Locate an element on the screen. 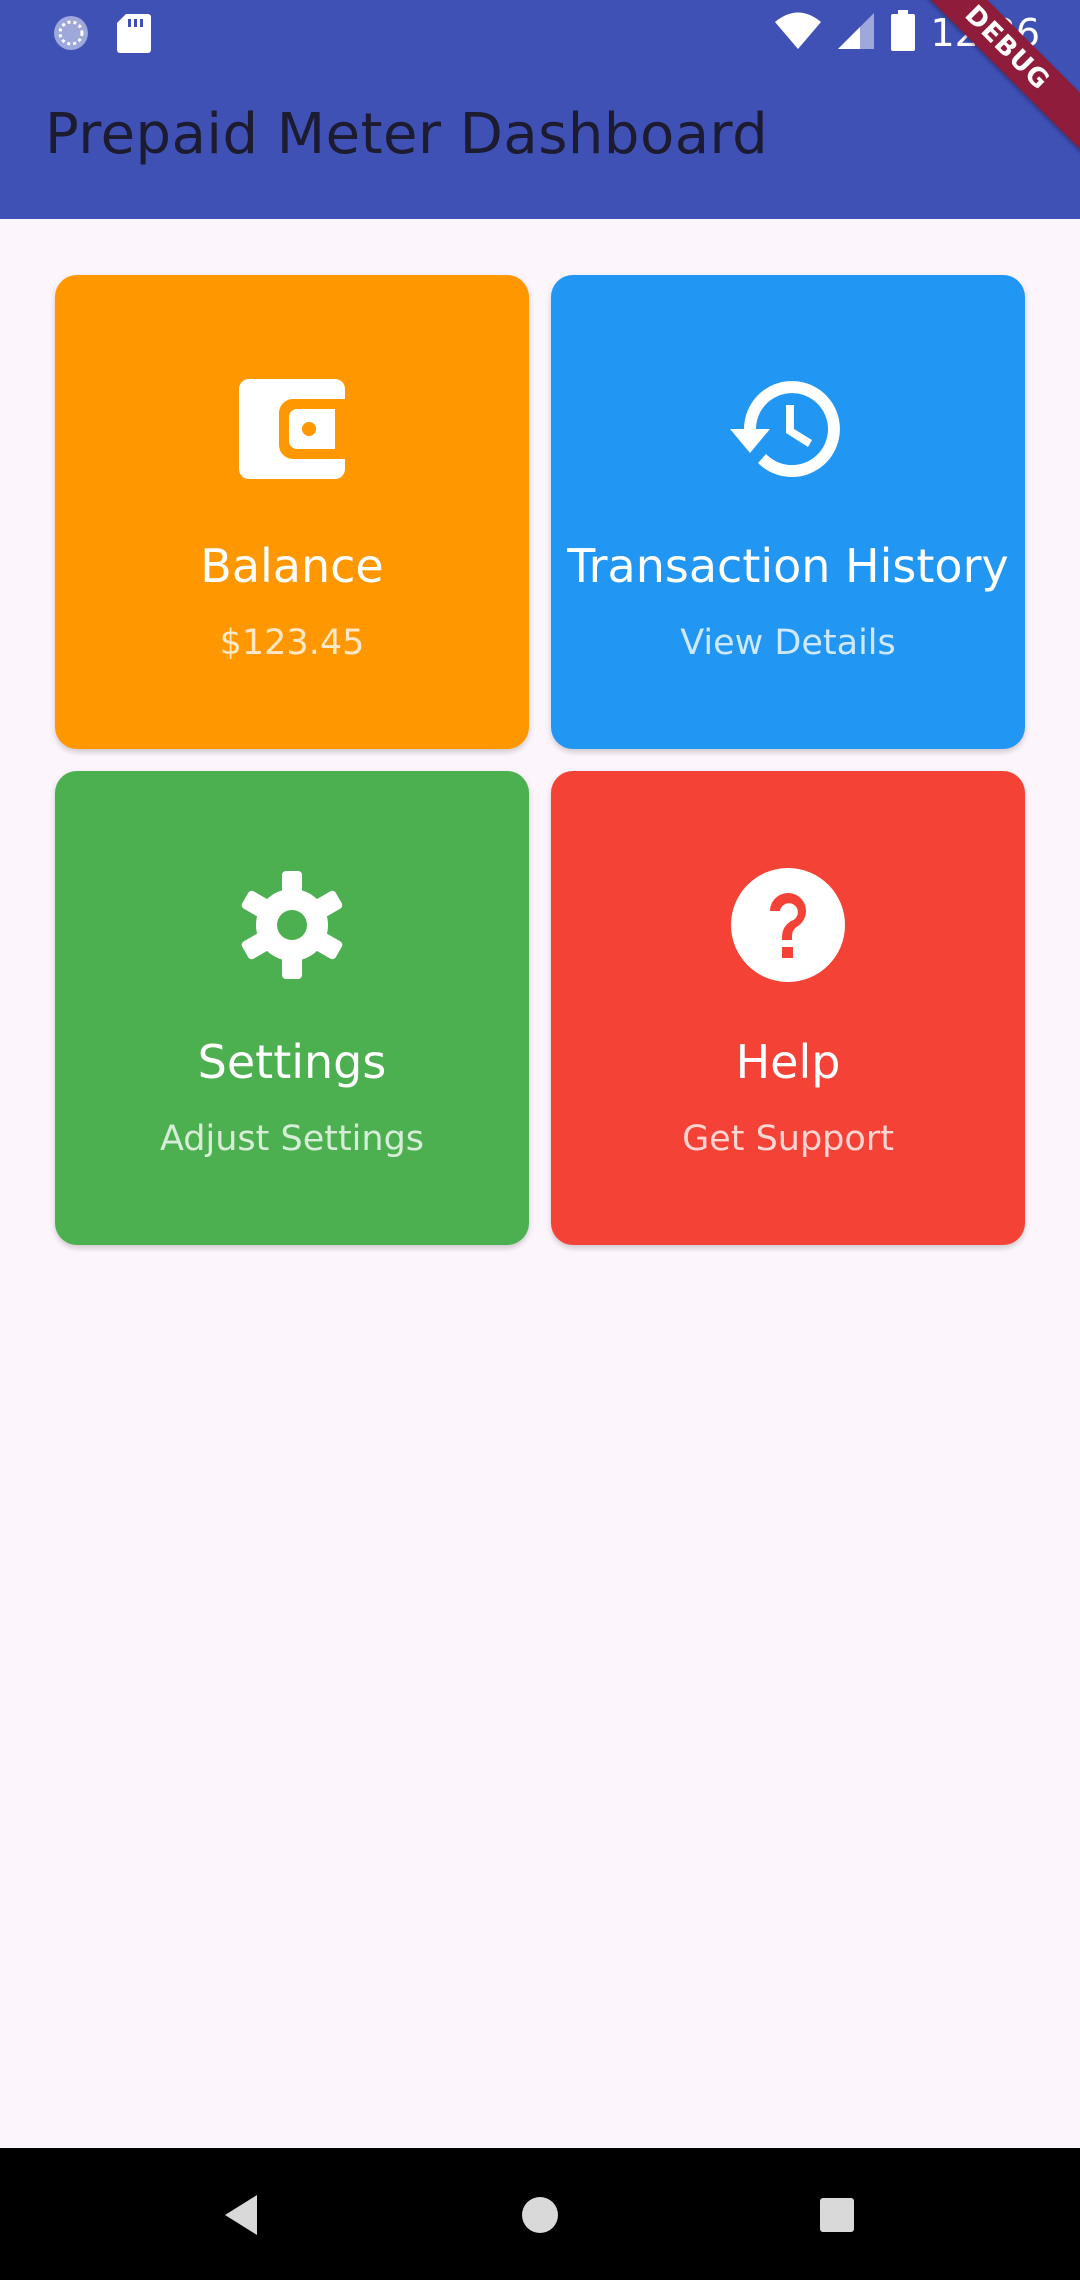 The height and width of the screenshot is (2280, 1080). balance-title: Balance is located at coordinates (292, 566).